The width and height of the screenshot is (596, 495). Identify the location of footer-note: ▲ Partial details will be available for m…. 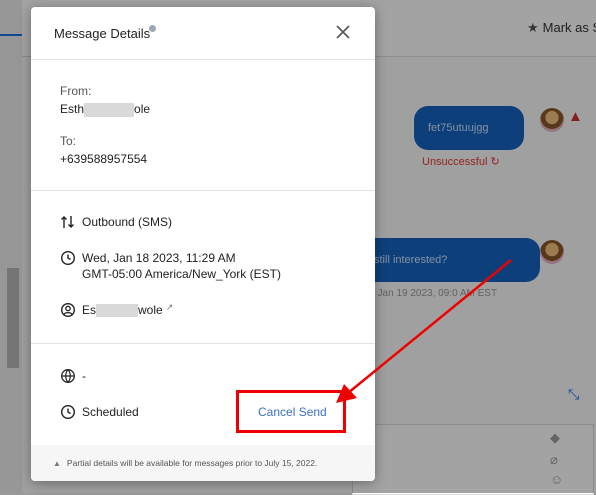
(185, 463).